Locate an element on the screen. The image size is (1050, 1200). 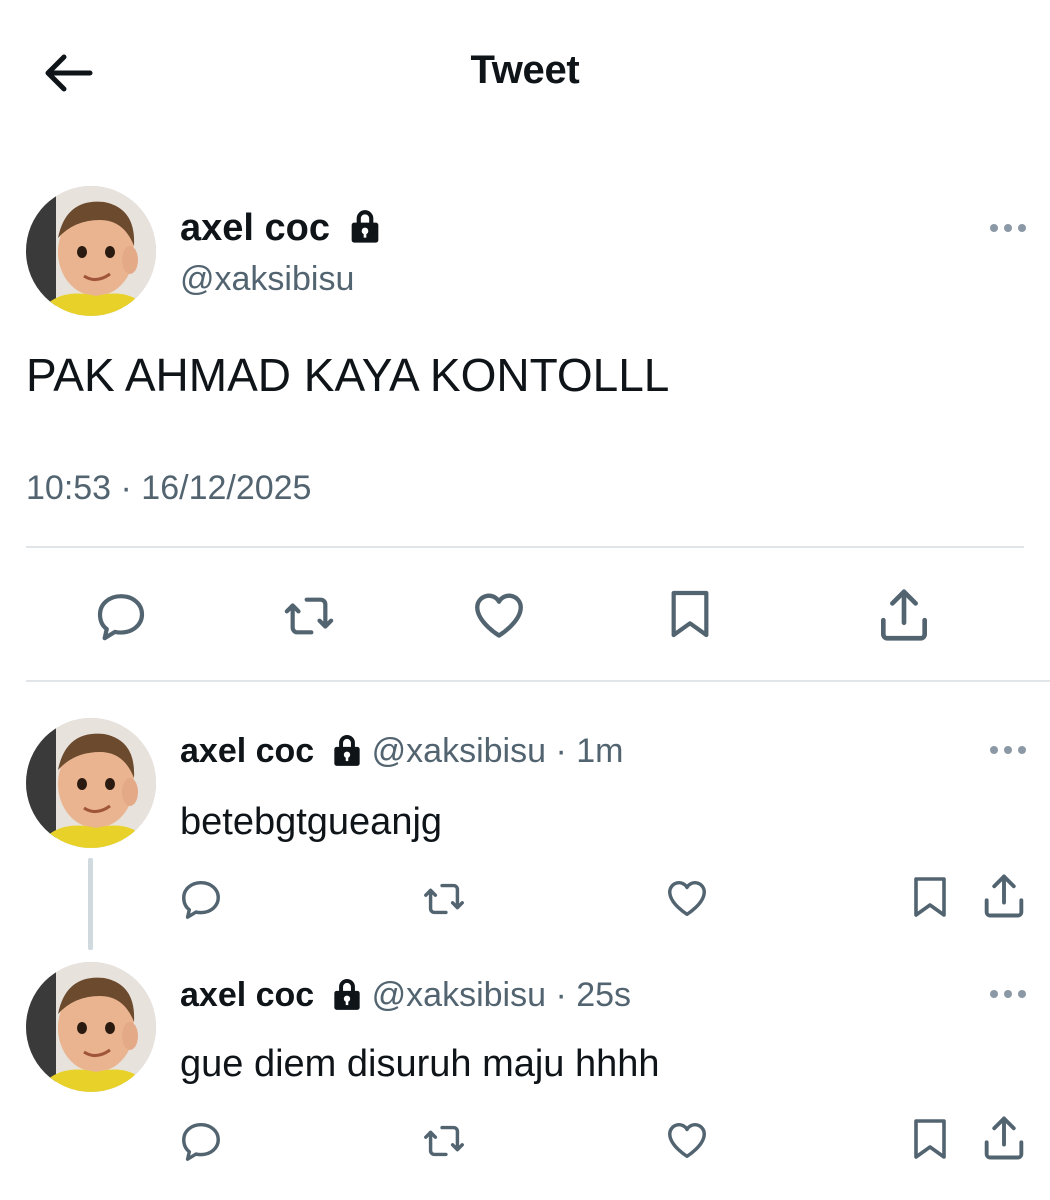
more-options-button is located at coordinates (1008, 228).